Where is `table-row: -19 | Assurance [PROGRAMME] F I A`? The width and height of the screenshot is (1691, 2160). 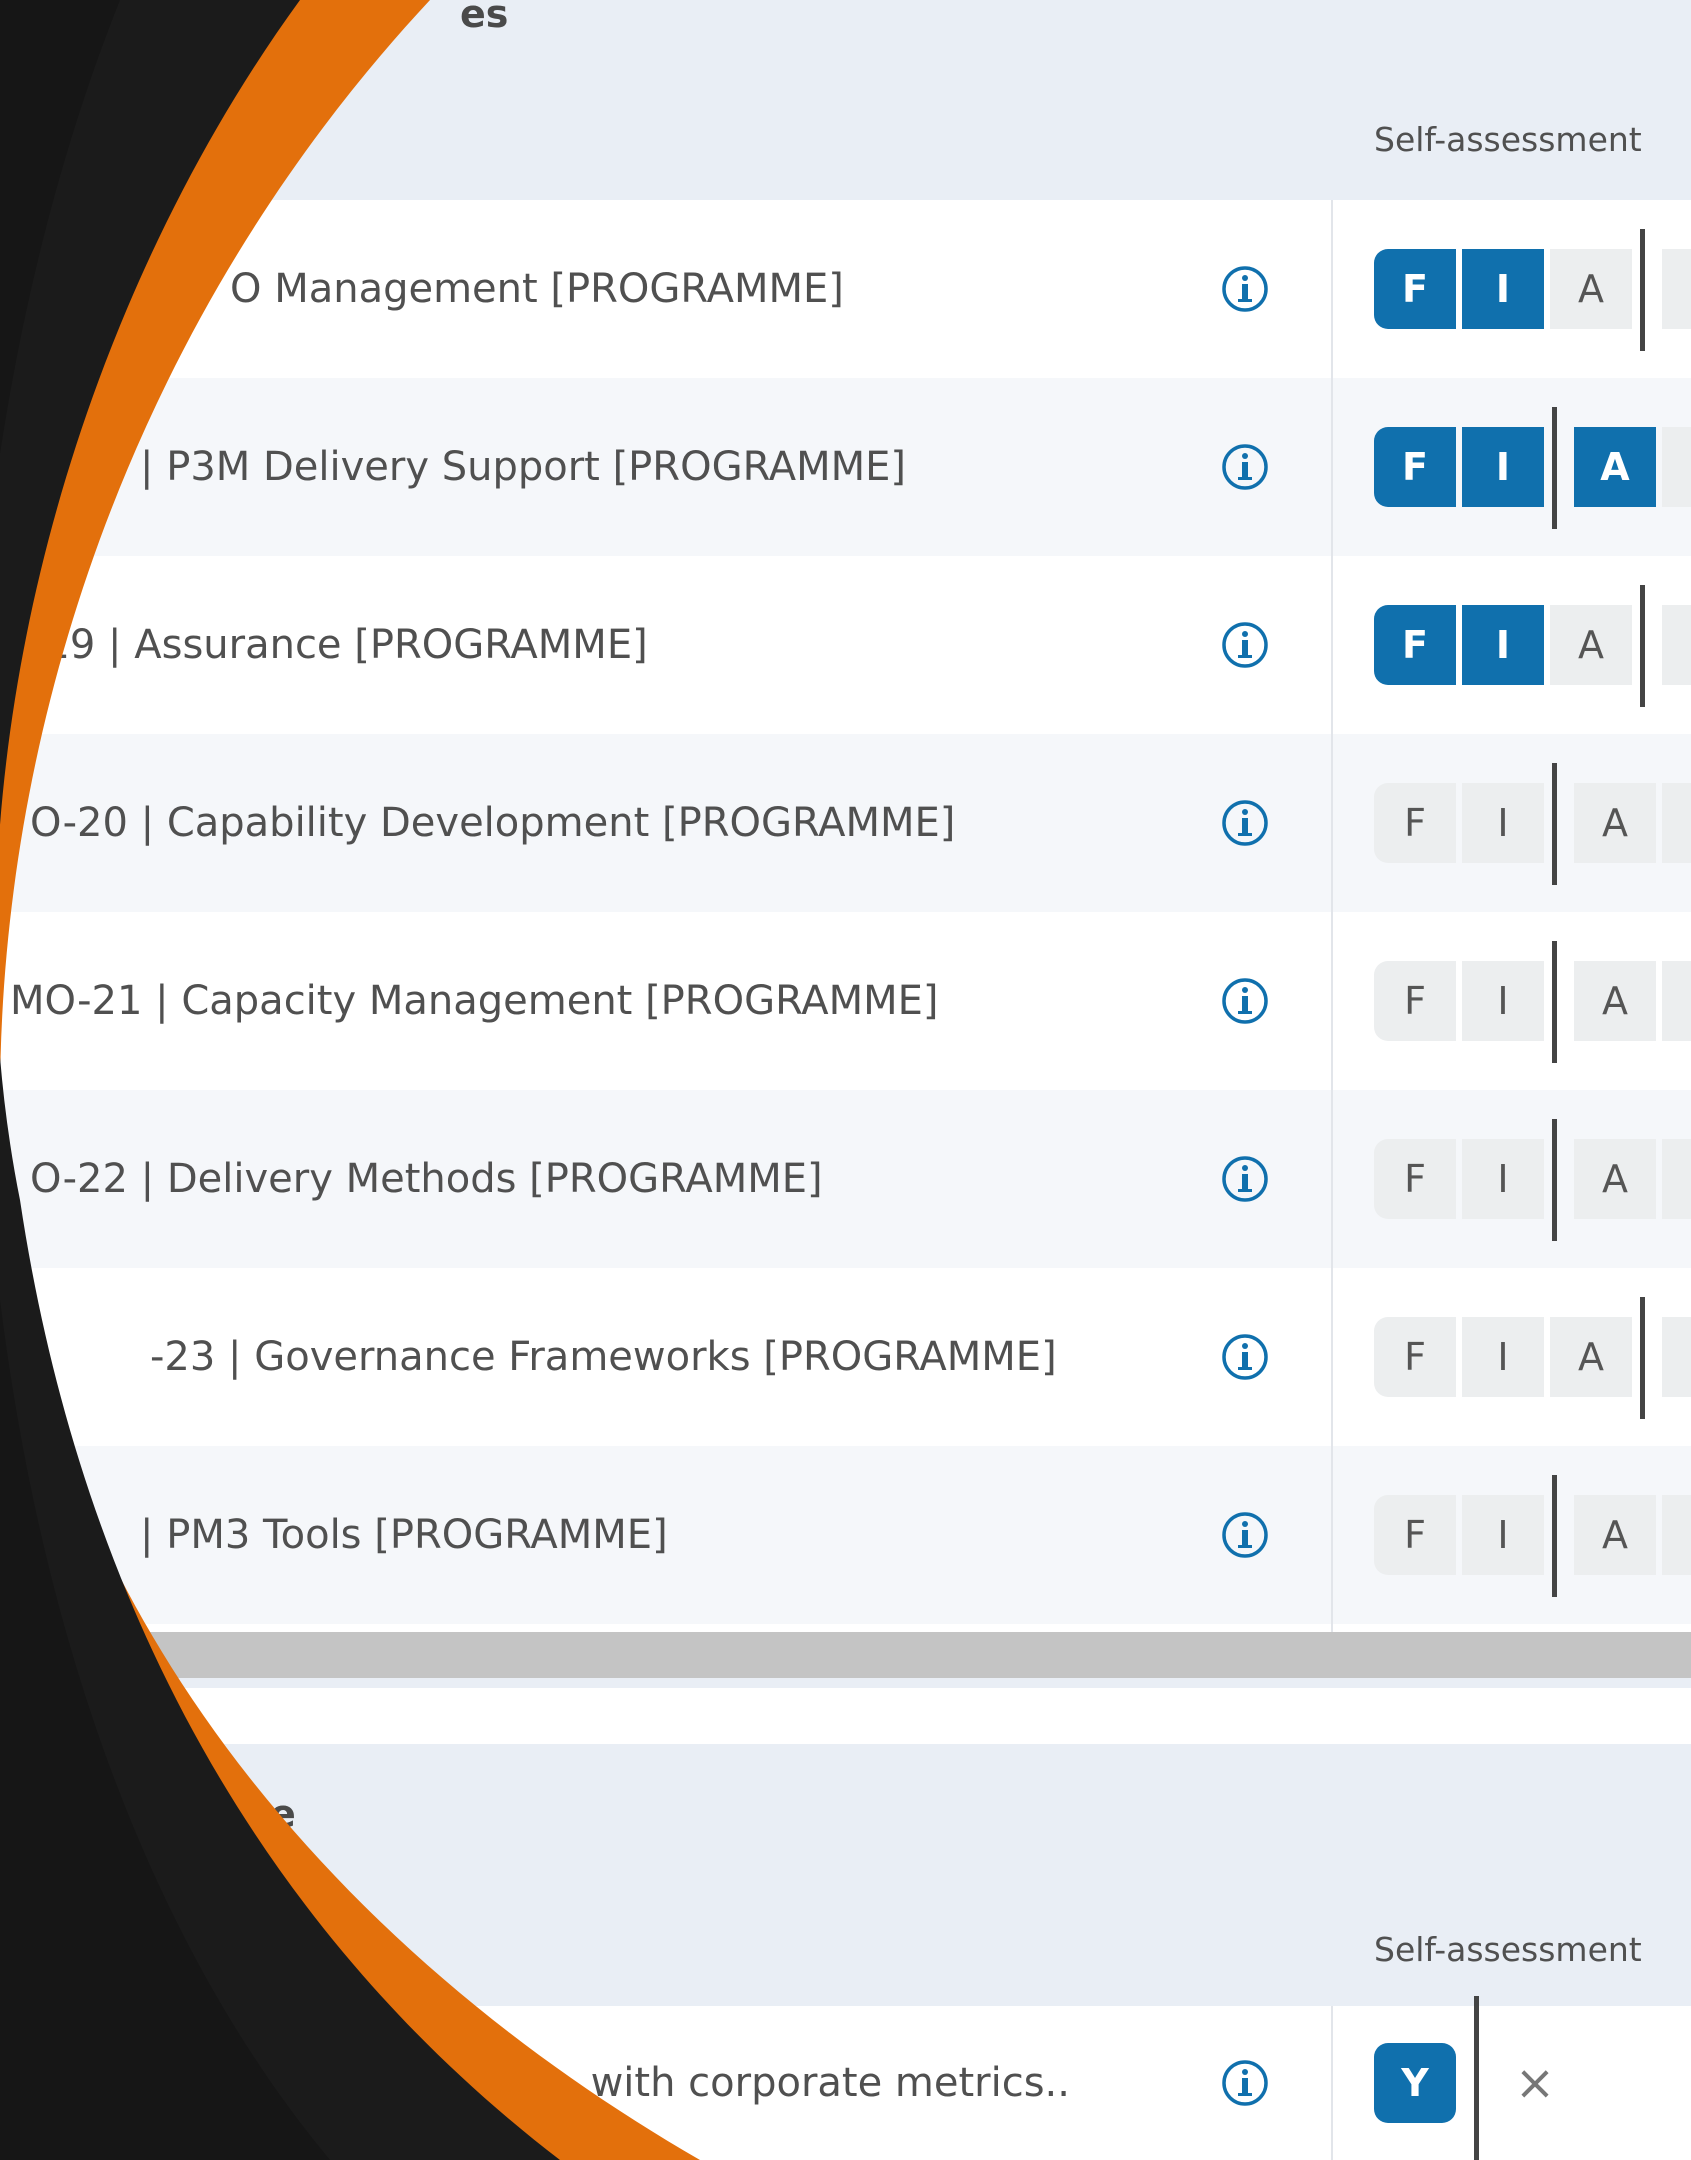 table-row: -19 | Assurance [PROGRAMME] F I A is located at coordinates (845, 645).